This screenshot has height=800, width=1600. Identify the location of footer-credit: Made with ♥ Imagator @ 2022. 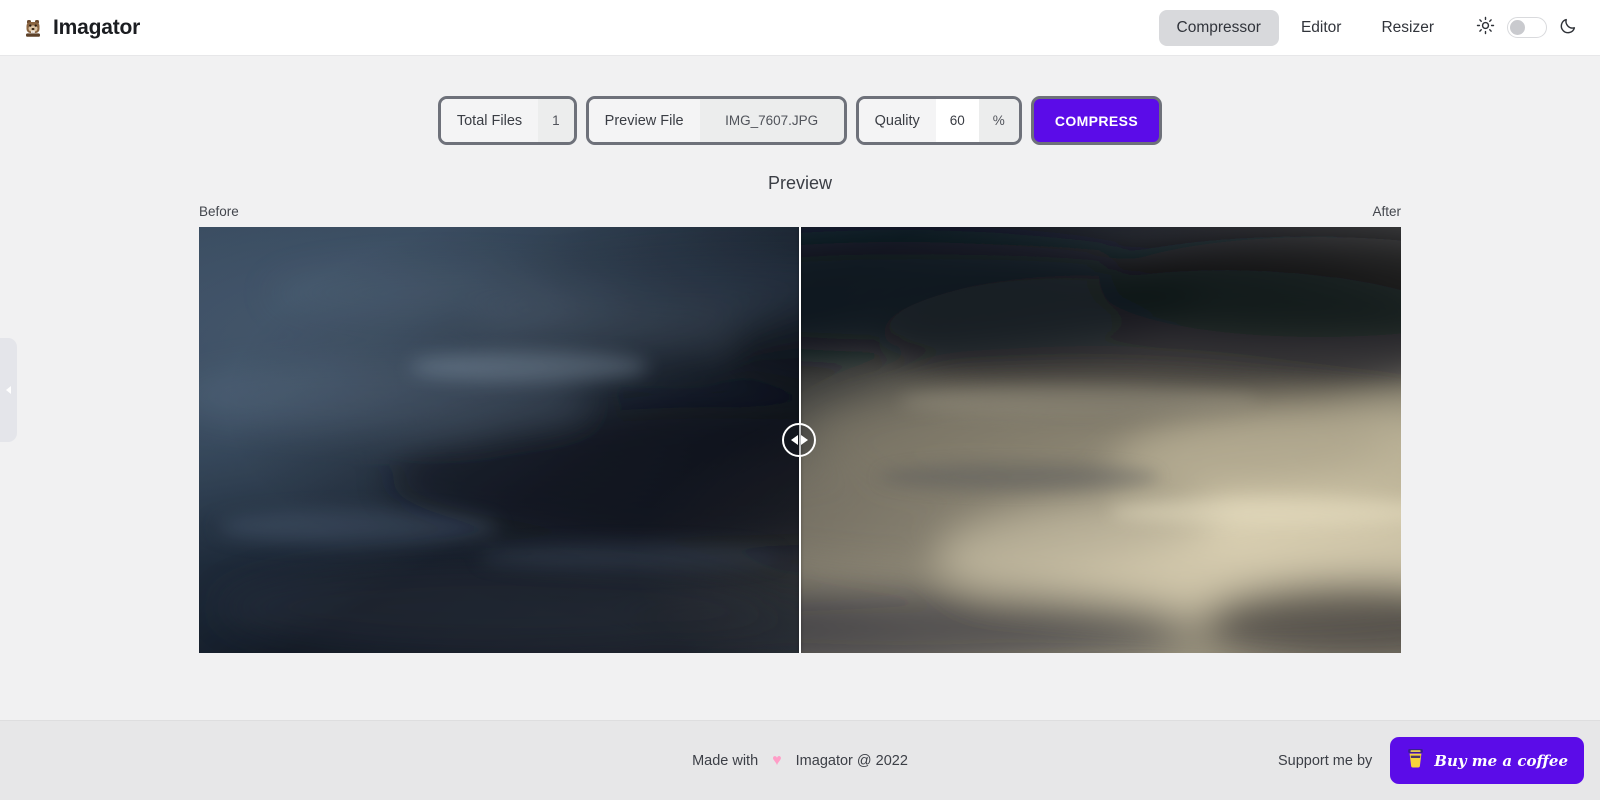
(800, 760).